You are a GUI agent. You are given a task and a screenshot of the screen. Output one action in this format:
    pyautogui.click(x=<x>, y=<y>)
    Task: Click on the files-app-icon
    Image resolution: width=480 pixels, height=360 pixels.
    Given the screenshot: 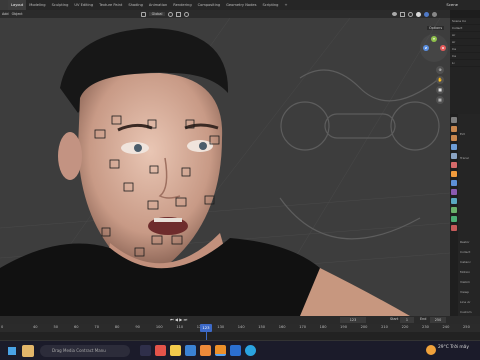 What is the action you would take?
    pyautogui.click(x=145, y=350)
    